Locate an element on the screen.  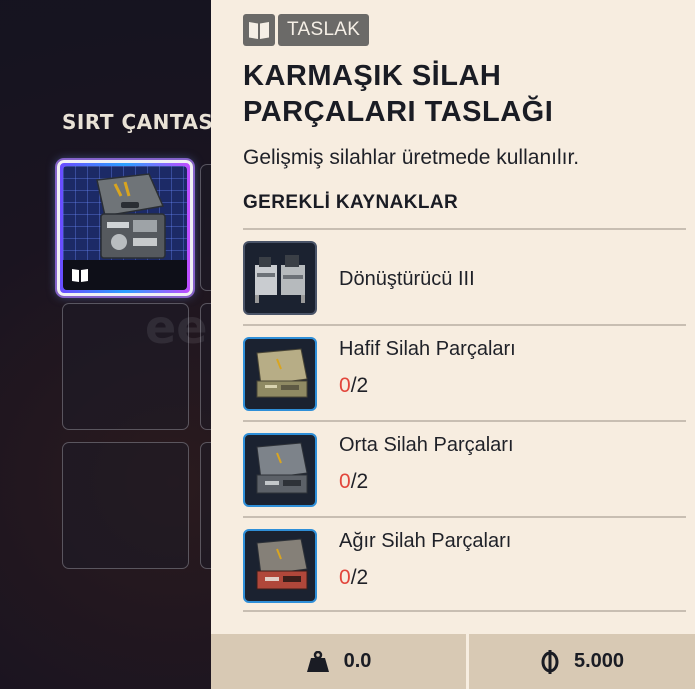
currency-icon is located at coordinates (550, 661).